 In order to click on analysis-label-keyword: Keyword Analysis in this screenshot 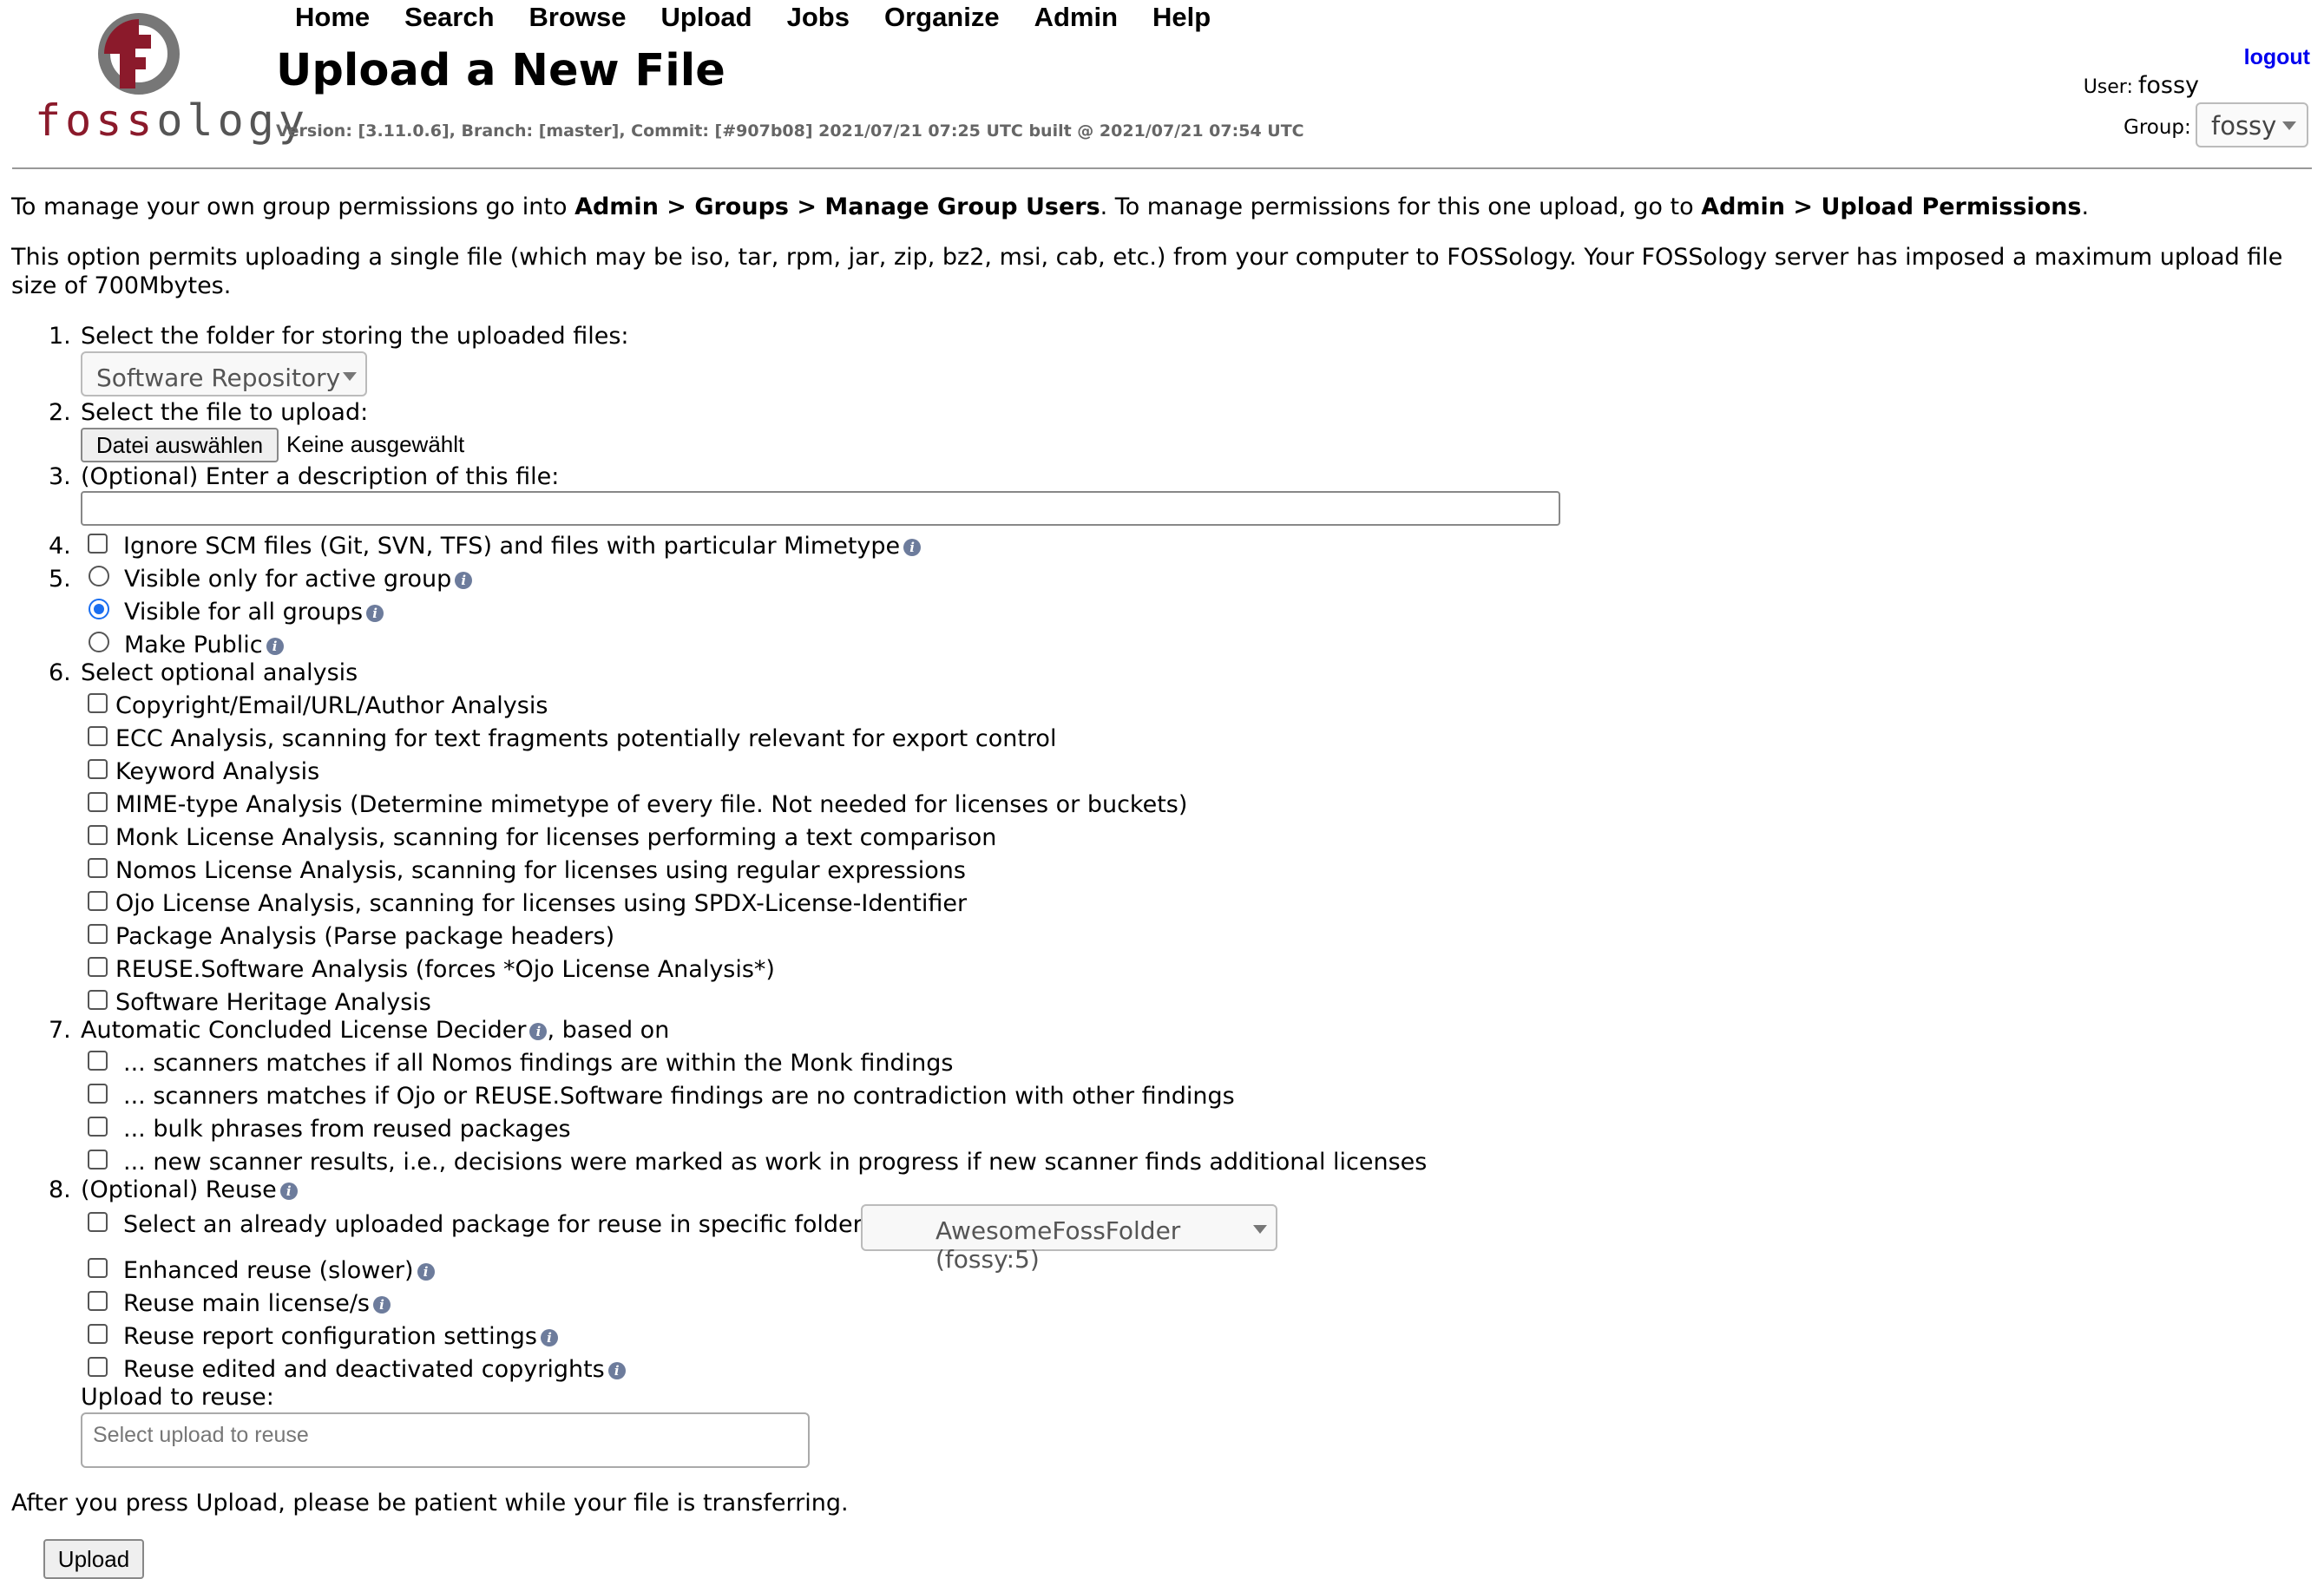, I will do `click(217, 771)`.